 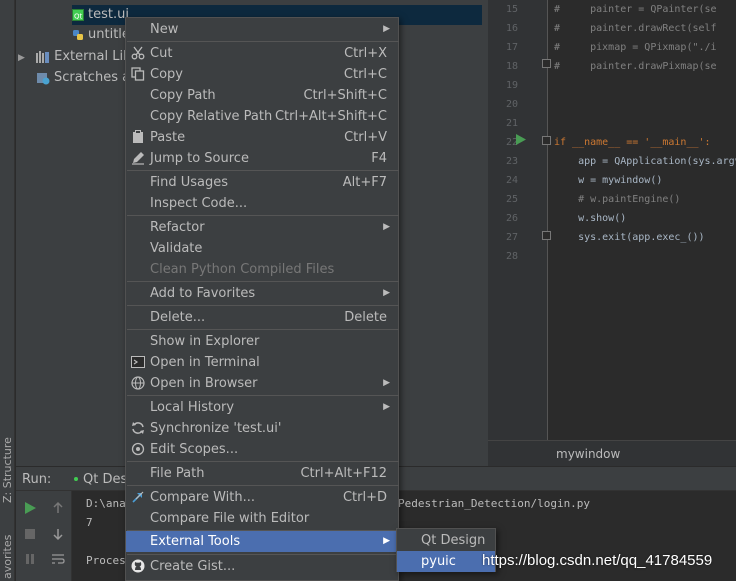 What do you see at coordinates (262, 29) in the screenshot?
I see `menu-item-new: New ▶` at bounding box center [262, 29].